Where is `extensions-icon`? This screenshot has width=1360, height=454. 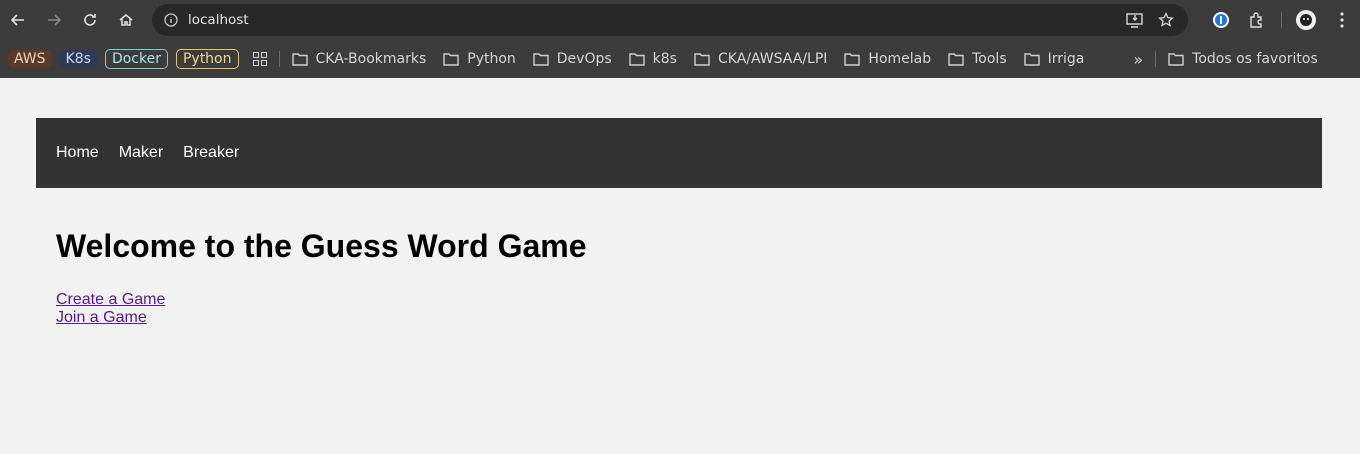
extensions-icon is located at coordinates (1257, 20).